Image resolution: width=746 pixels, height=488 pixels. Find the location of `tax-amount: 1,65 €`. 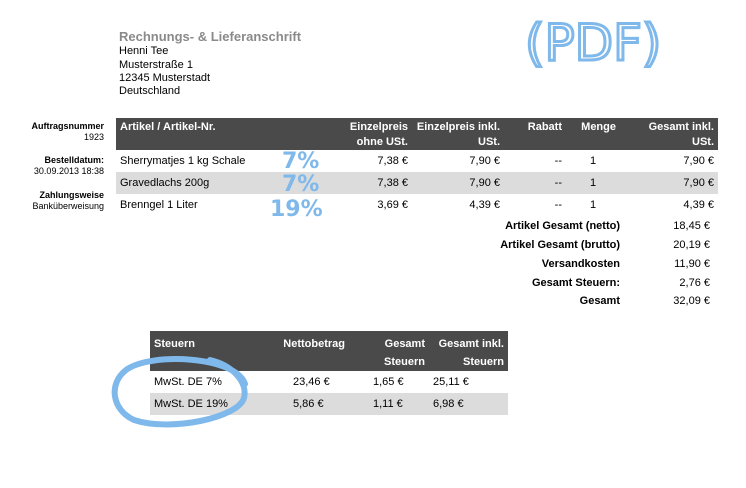

tax-amount: 1,65 € is located at coordinates (388, 382).